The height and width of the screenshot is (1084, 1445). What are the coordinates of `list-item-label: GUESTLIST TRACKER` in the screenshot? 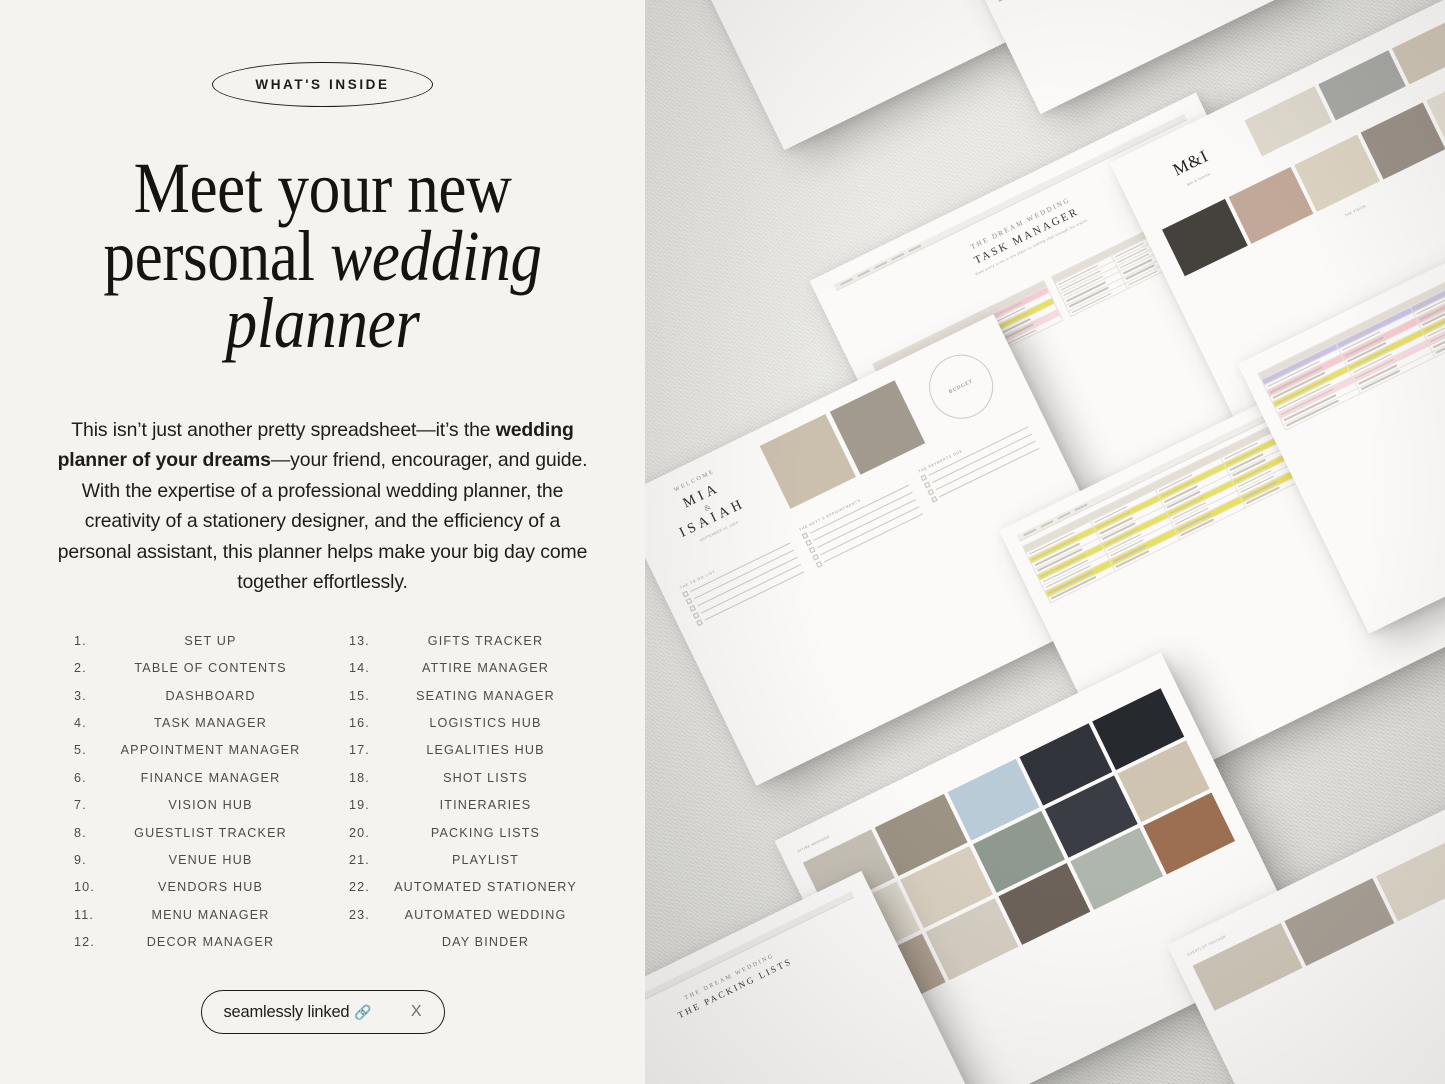 It's located at (210, 832).